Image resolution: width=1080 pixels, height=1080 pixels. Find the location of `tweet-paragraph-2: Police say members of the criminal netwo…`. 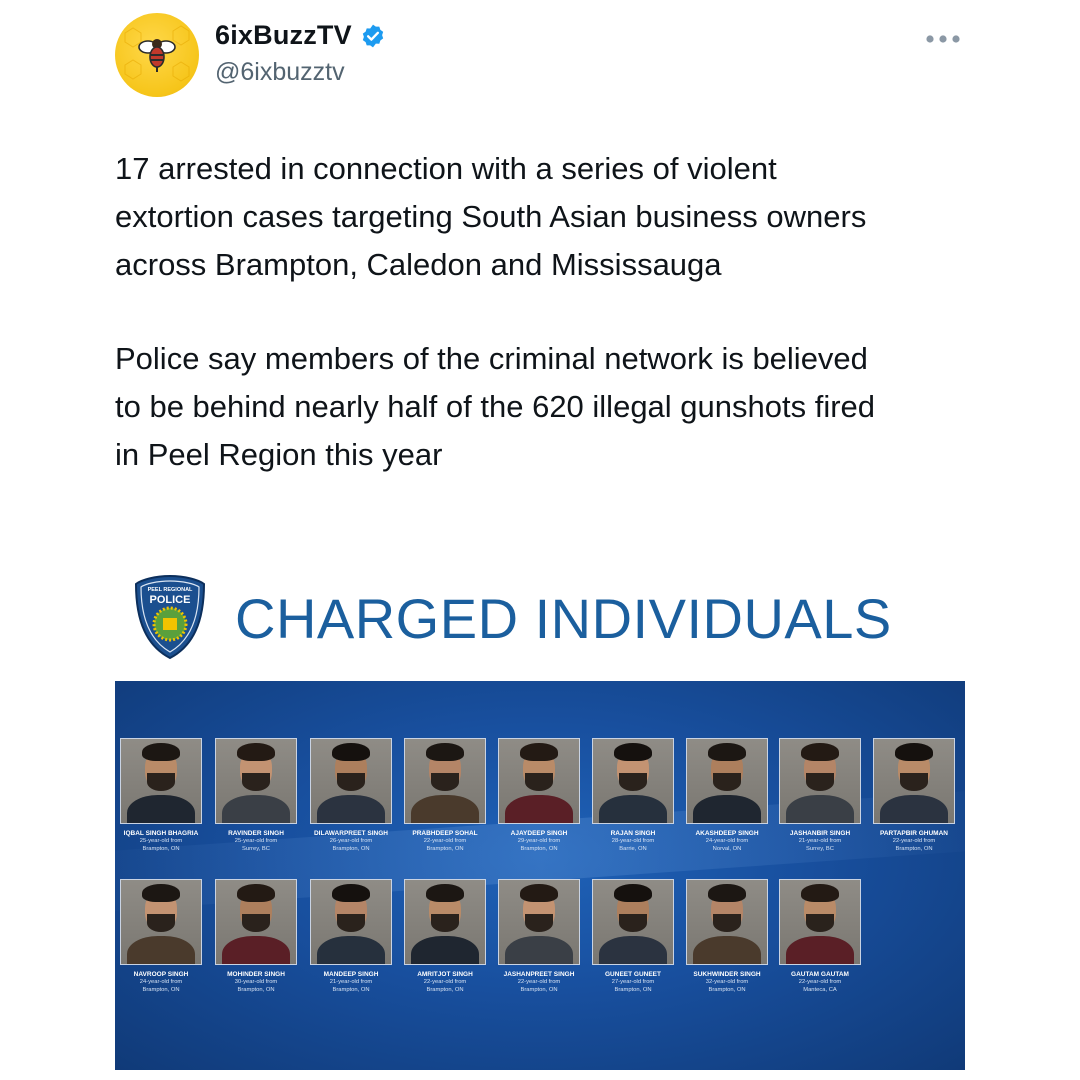

tweet-paragraph-2: Police say members of the criminal netwo… is located at coordinates (495, 406).